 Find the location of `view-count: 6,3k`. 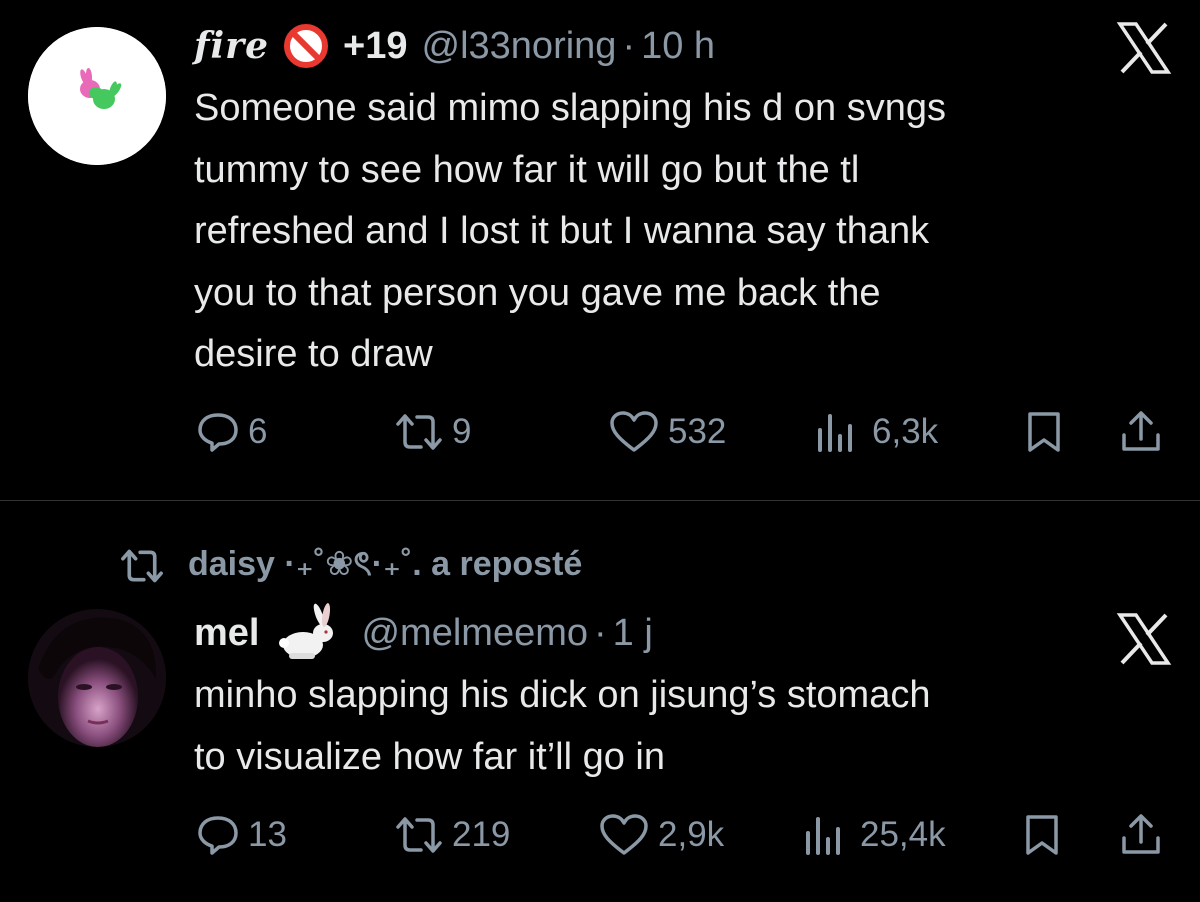

view-count: 6,3k is located at coordinates (905, 431).